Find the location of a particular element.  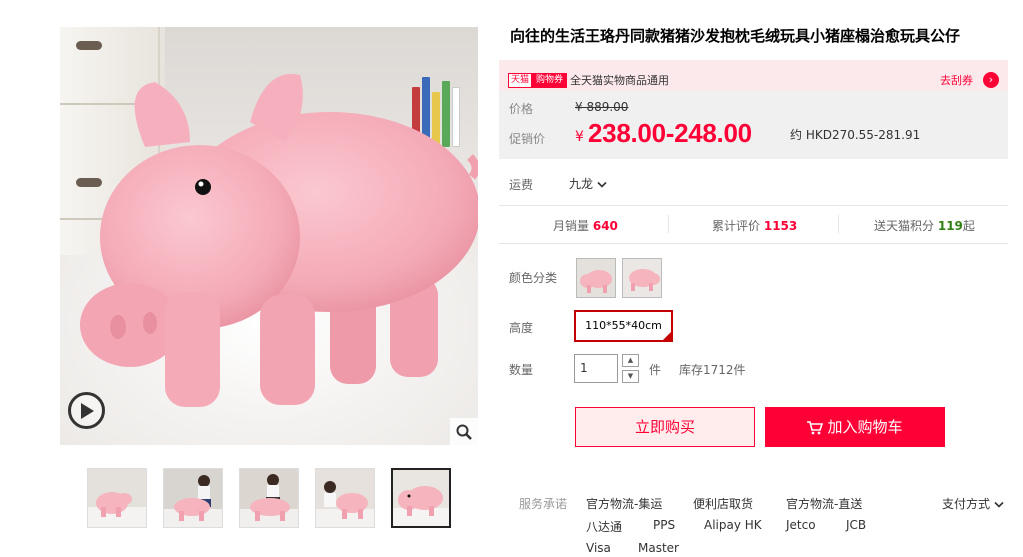

thumbnail-5-selected is located at coordinates (421, 498).